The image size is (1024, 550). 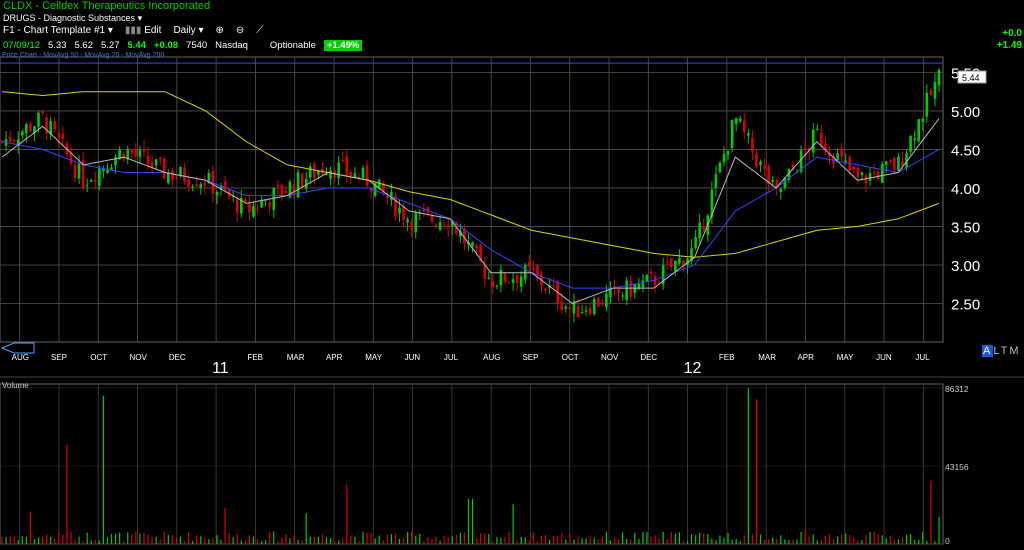 What do you see at coordinates (957, 389) in the screenshot?
I see `volume-tick-label: 86312` at bounding box center [957, 389].